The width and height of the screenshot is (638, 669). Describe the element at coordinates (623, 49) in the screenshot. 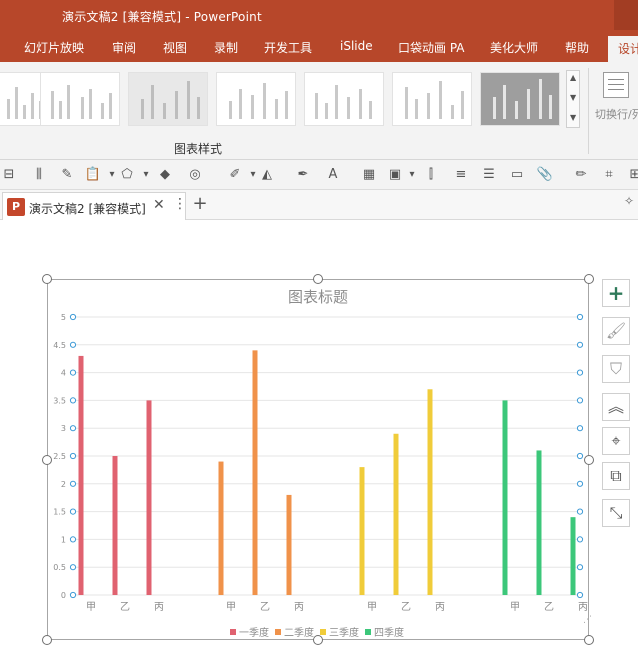

I see `tab-design: 设计` at that location.